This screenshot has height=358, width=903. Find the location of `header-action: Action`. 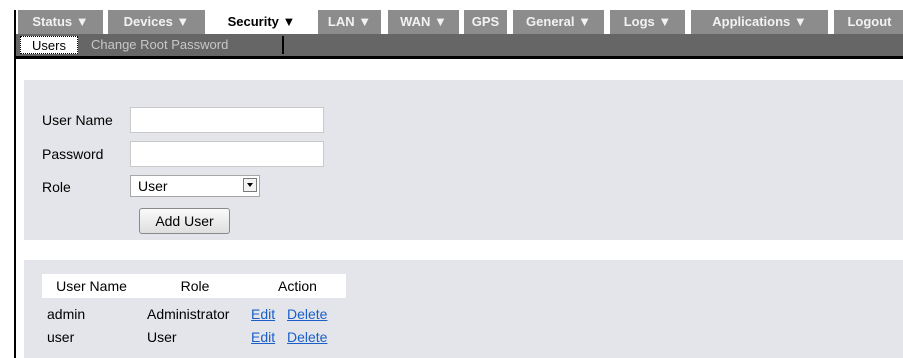

header-action: Action is located at coordinates (297, 286).